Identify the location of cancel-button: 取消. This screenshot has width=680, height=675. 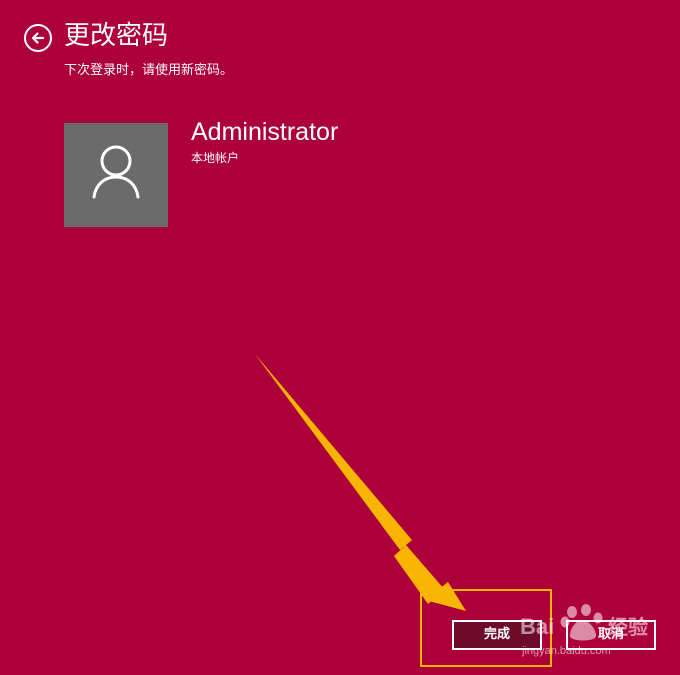
(611, 635).